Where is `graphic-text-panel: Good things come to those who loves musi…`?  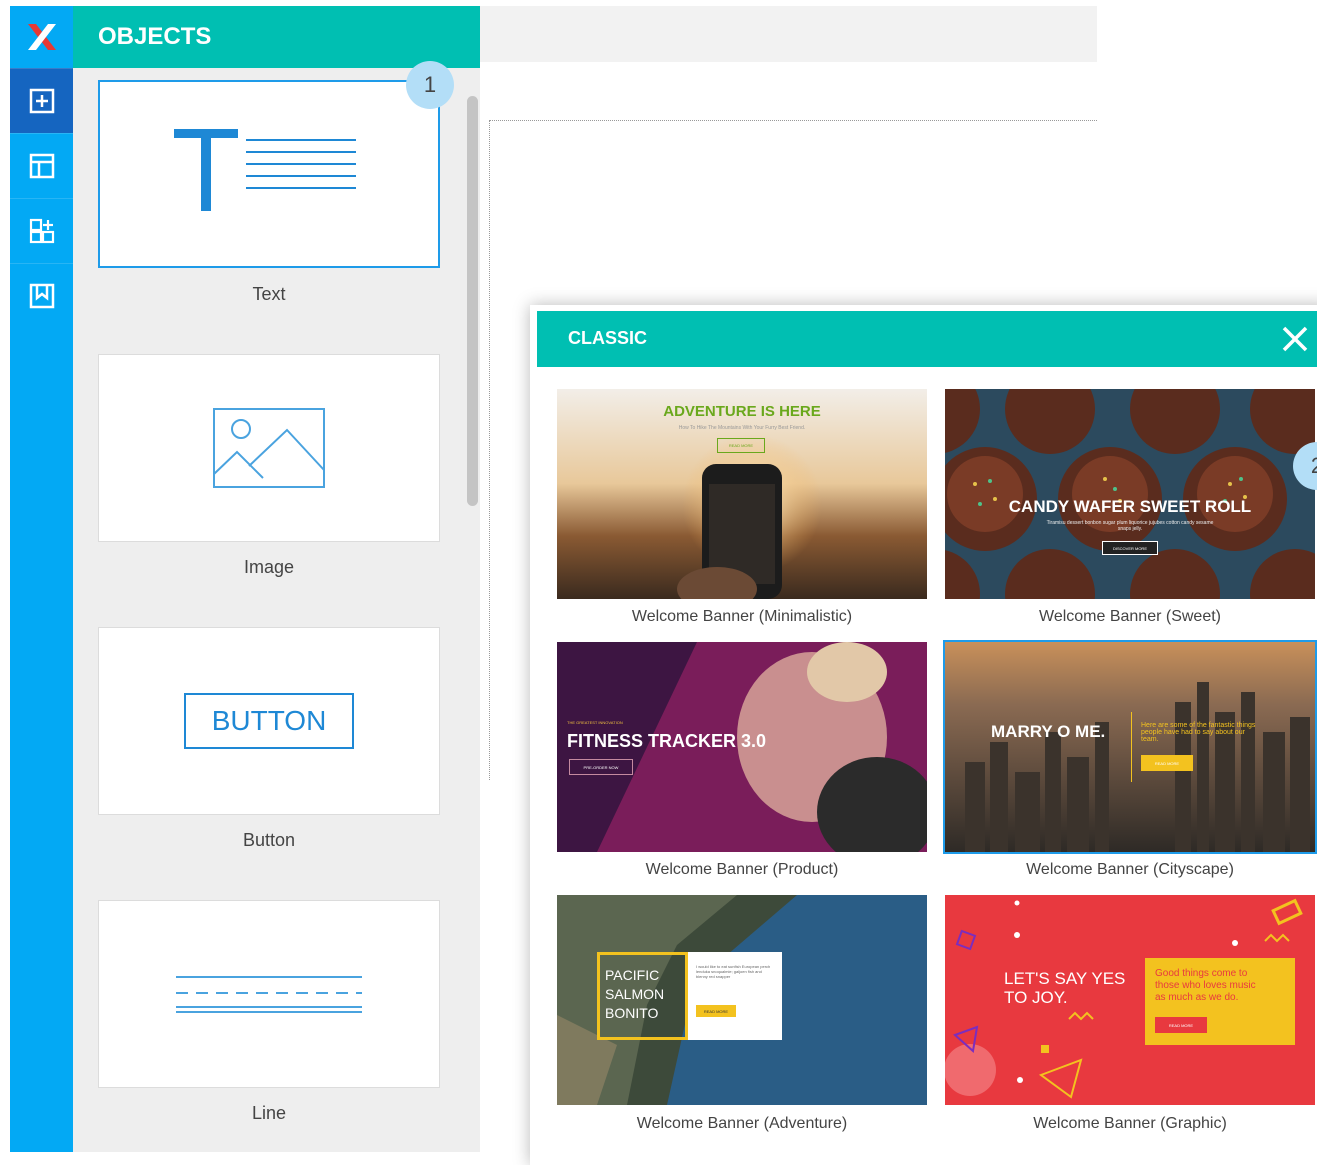
graphic-text-panel: Good things come to those who loves musi… is located at coordinates (1220, 1001).